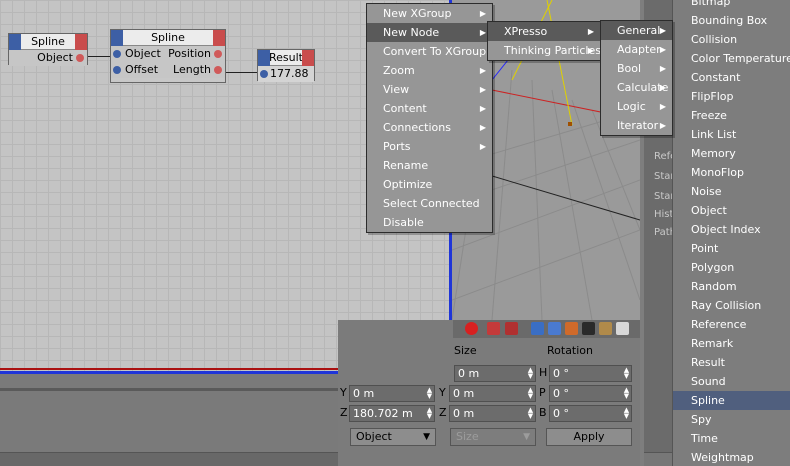  I want to click on xpresso-item-iterator: Iterator ▶, so click(636, 125).